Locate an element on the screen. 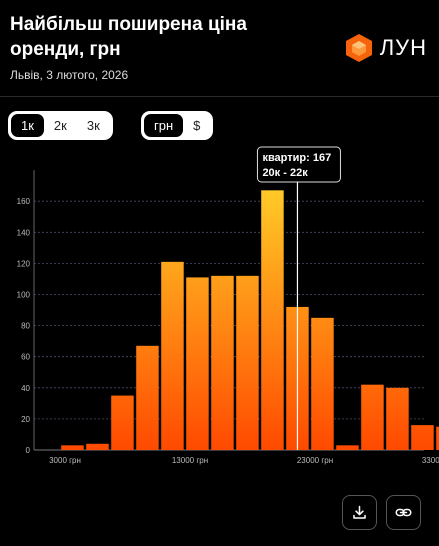  tooltip-line-1: квартир: 167 is located at coordinates (296, 158).